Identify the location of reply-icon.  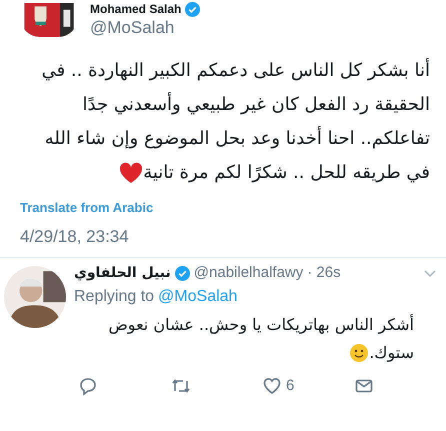
(88, 386).